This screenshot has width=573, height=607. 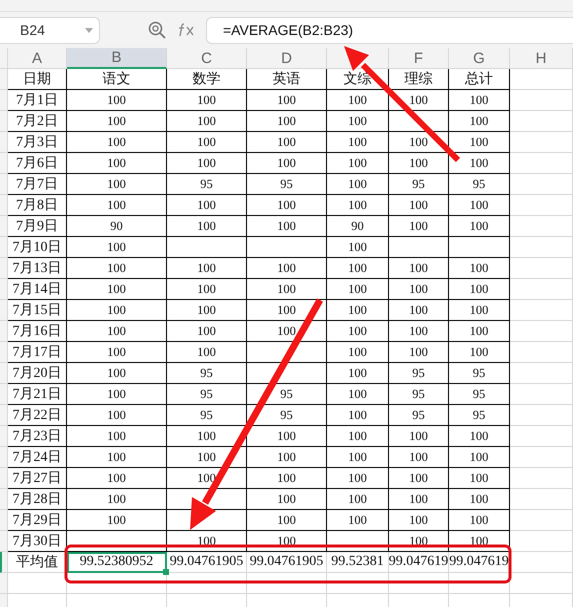 I want to click on table-cell: 7月17日, so click(x=37, y=352).